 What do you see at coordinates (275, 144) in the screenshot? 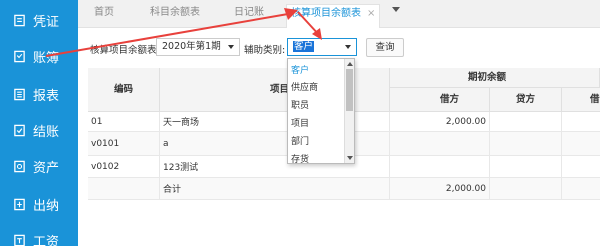
I see `cell-name: a` at bounding box center [275, 144].